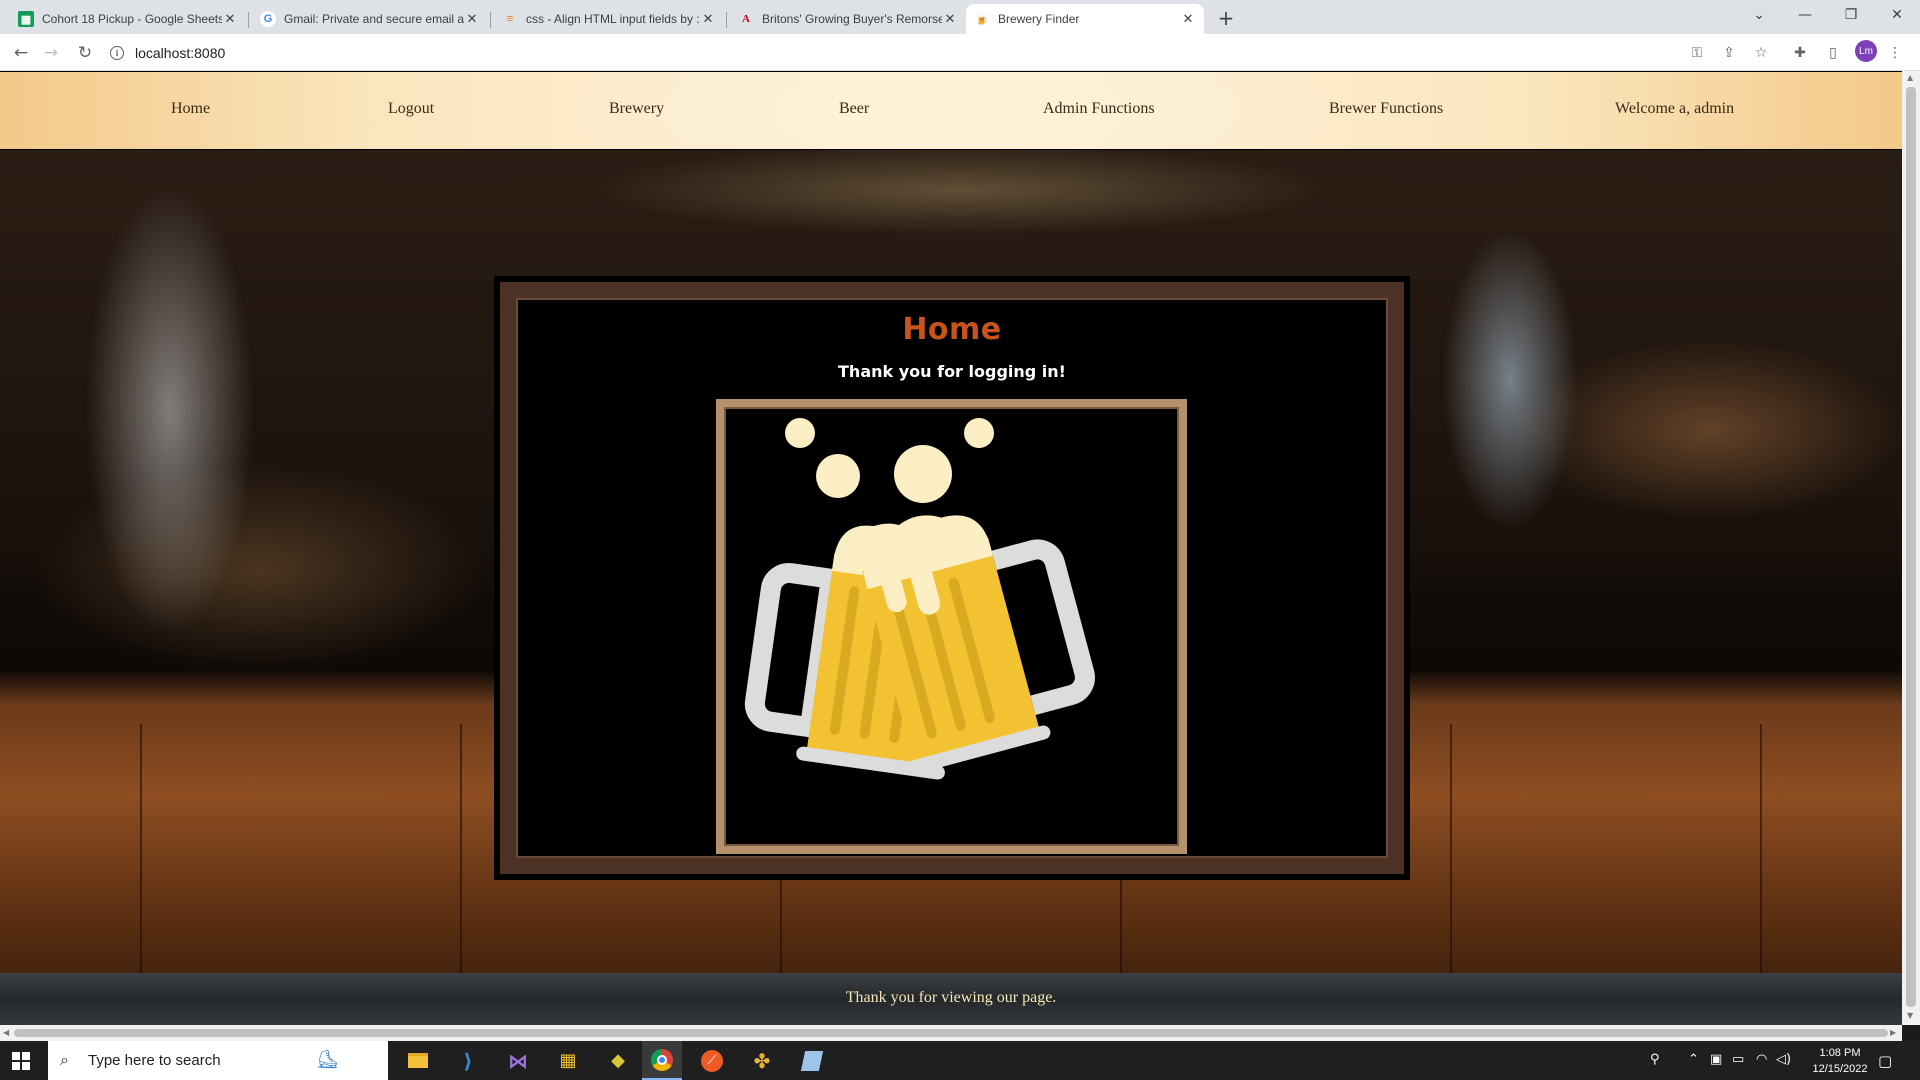 The image size is (1920, 1080). Describe the element at coordinates (568, 1060) in the screenshot. I see `sheets-app-icon: ▦` at that location.